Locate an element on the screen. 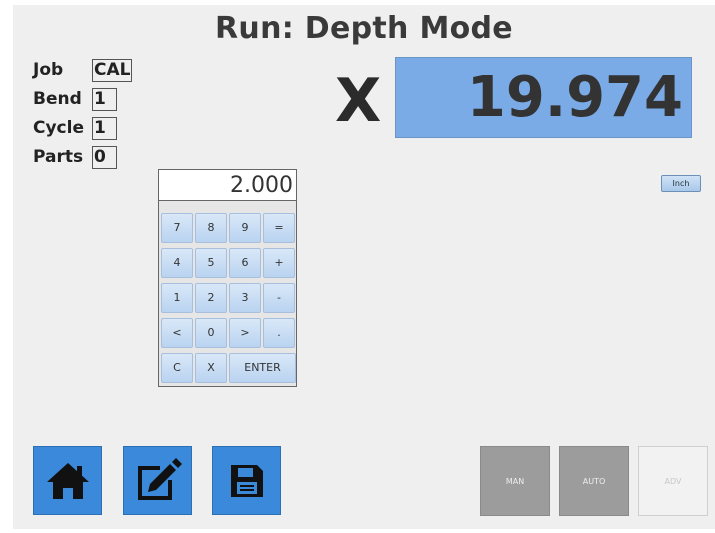 This screenshot has width=715, height=533. unit-toggle-button: Inch is located at coordinates (681, 183).